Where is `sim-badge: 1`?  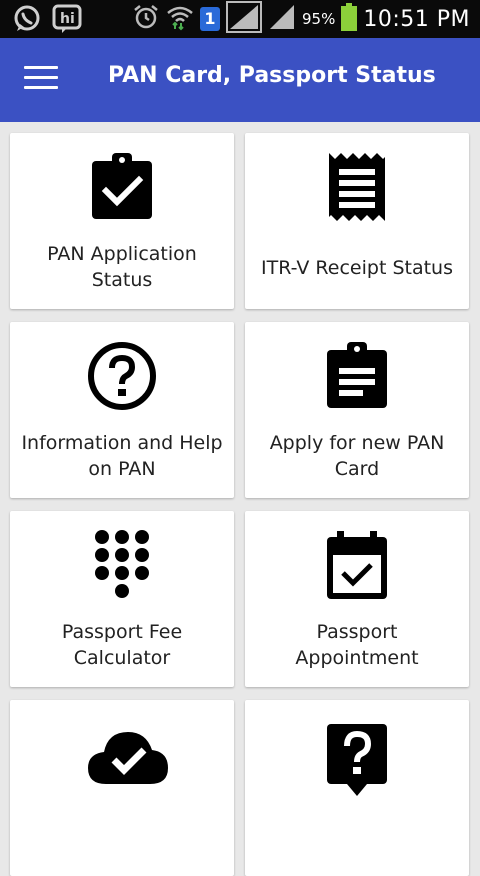
sim-badge: 1 is located at coordinates (210, 19).